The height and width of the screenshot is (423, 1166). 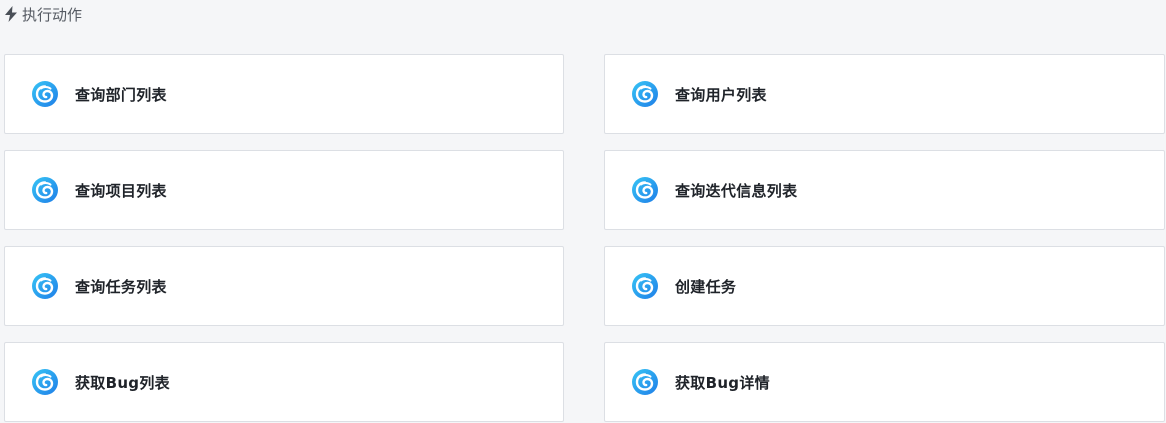 What do you see at coordinates (884, 286) in the screenshot?
I see `action-card-create-task: 创建任务` at bounding box center [884, 286].